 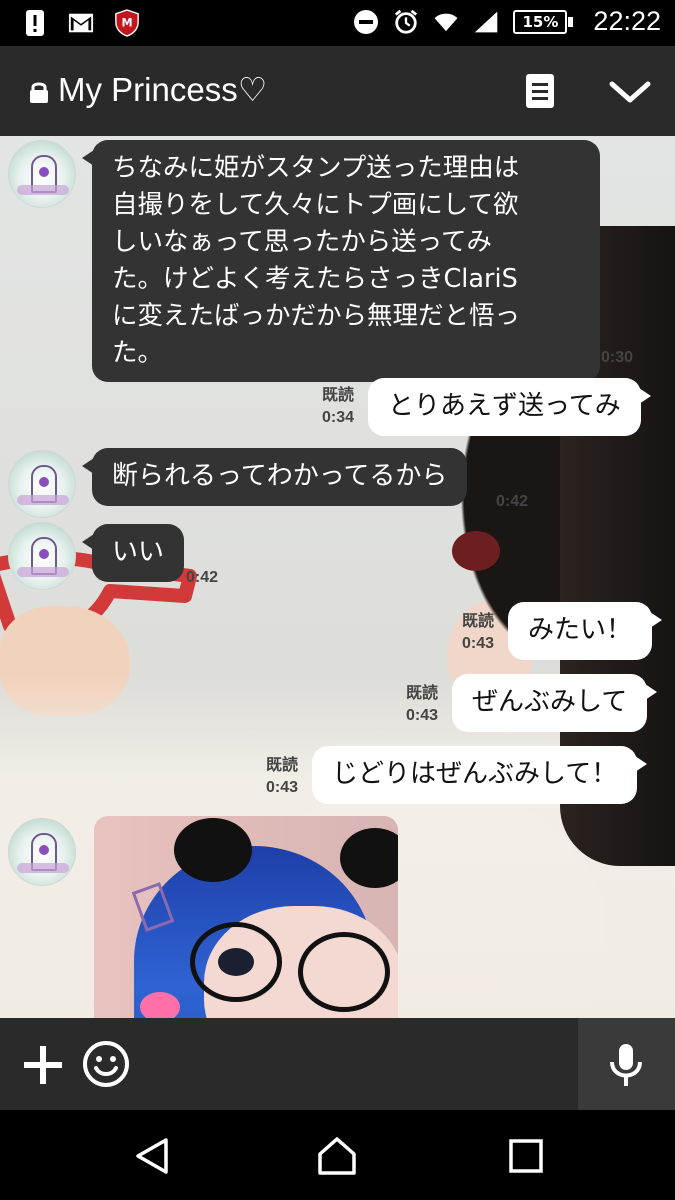 I want to click on navigation-bar, so click(x=337, y=1155).